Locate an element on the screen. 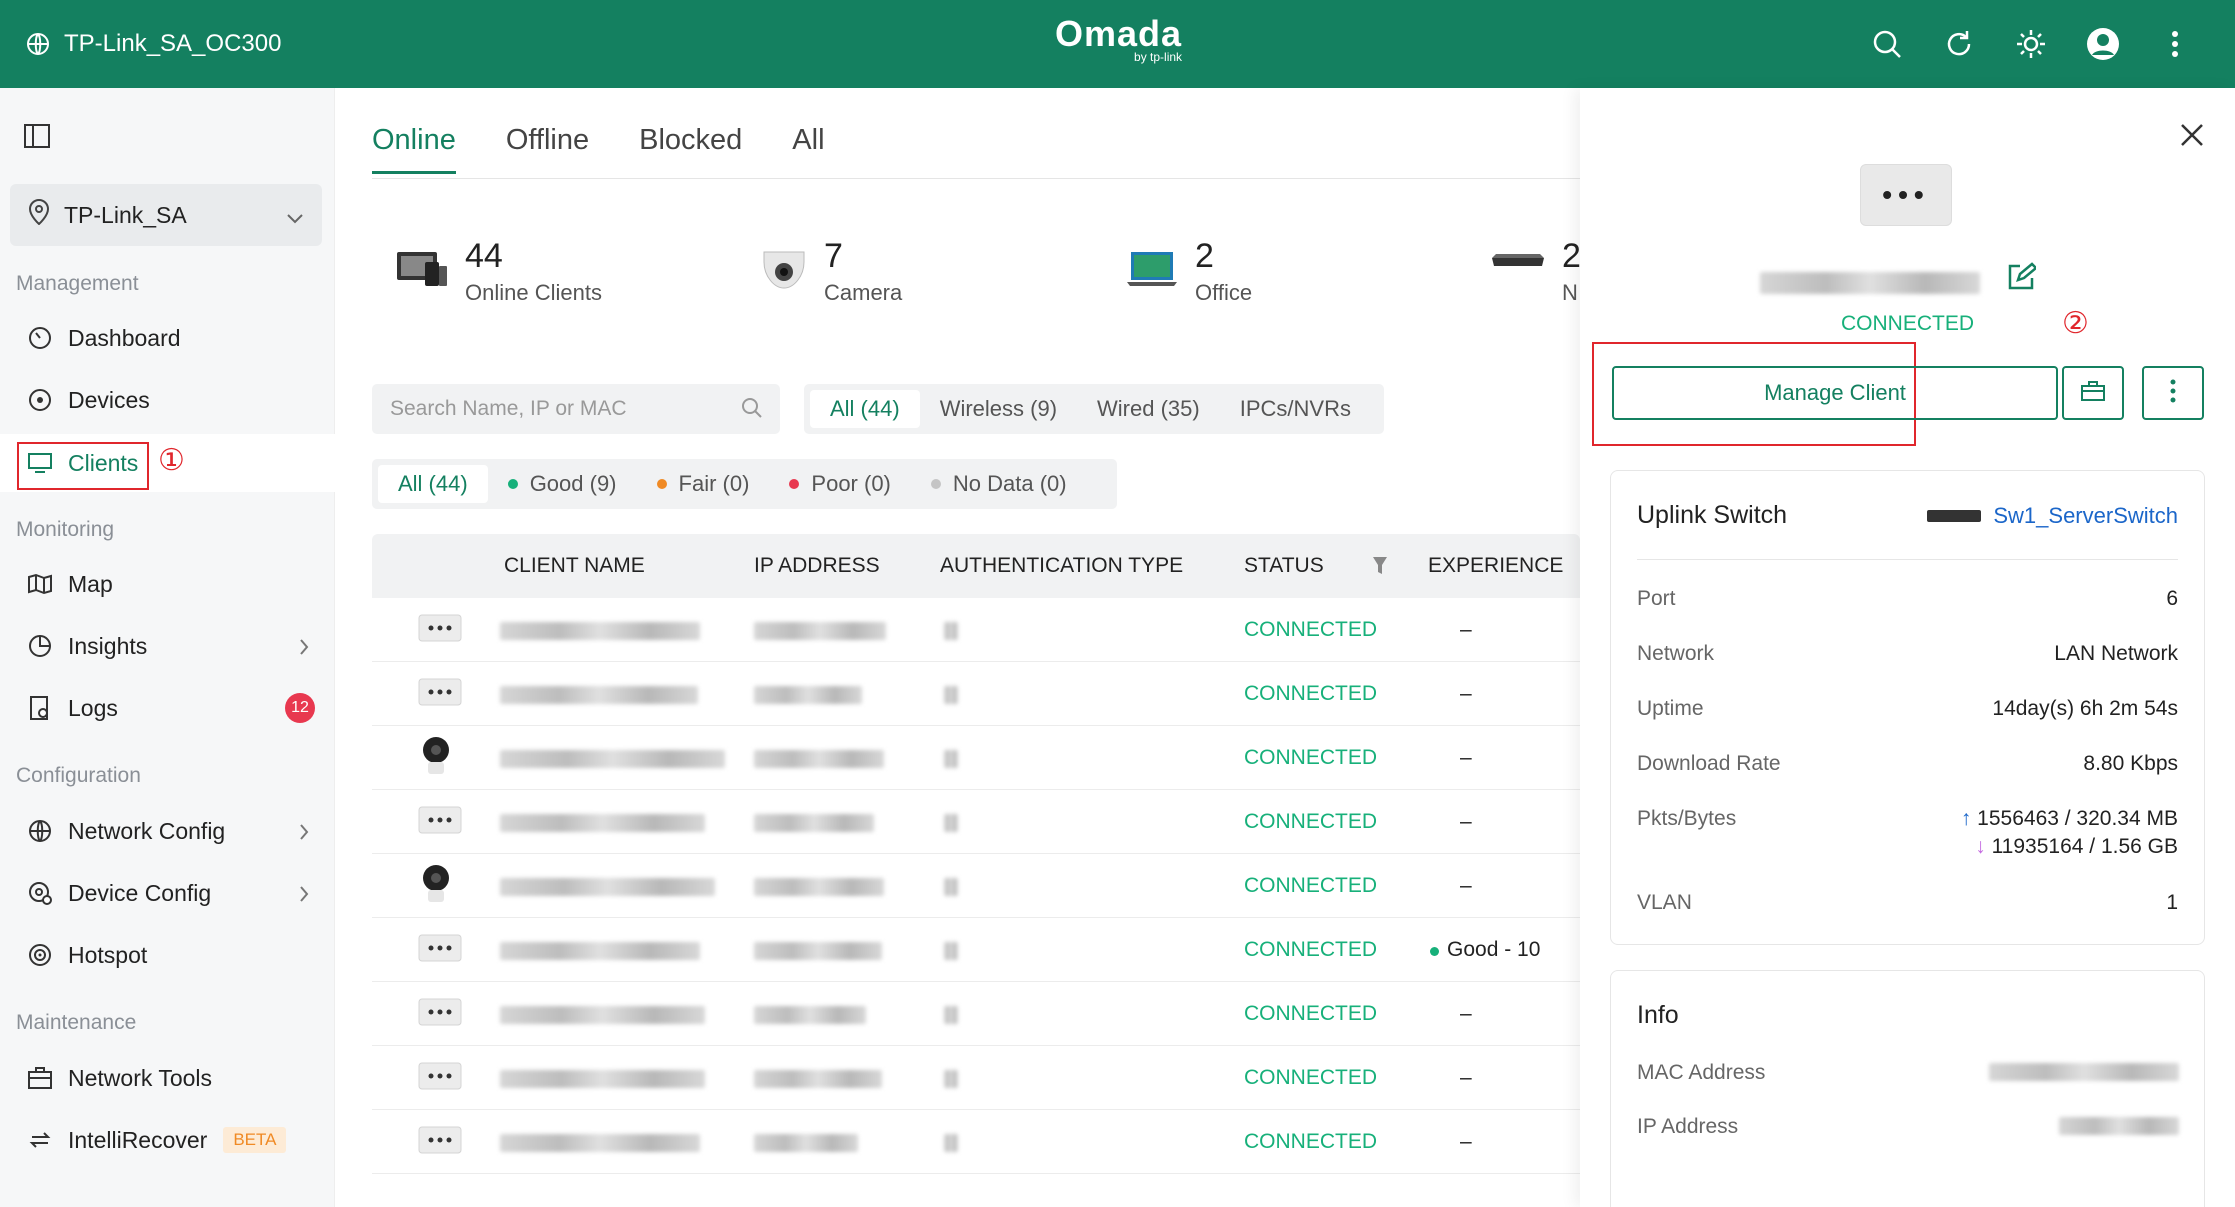 The image size is (2235, 1207). filter-wireless: Wireless (9) is located at coordinates (998, 409).